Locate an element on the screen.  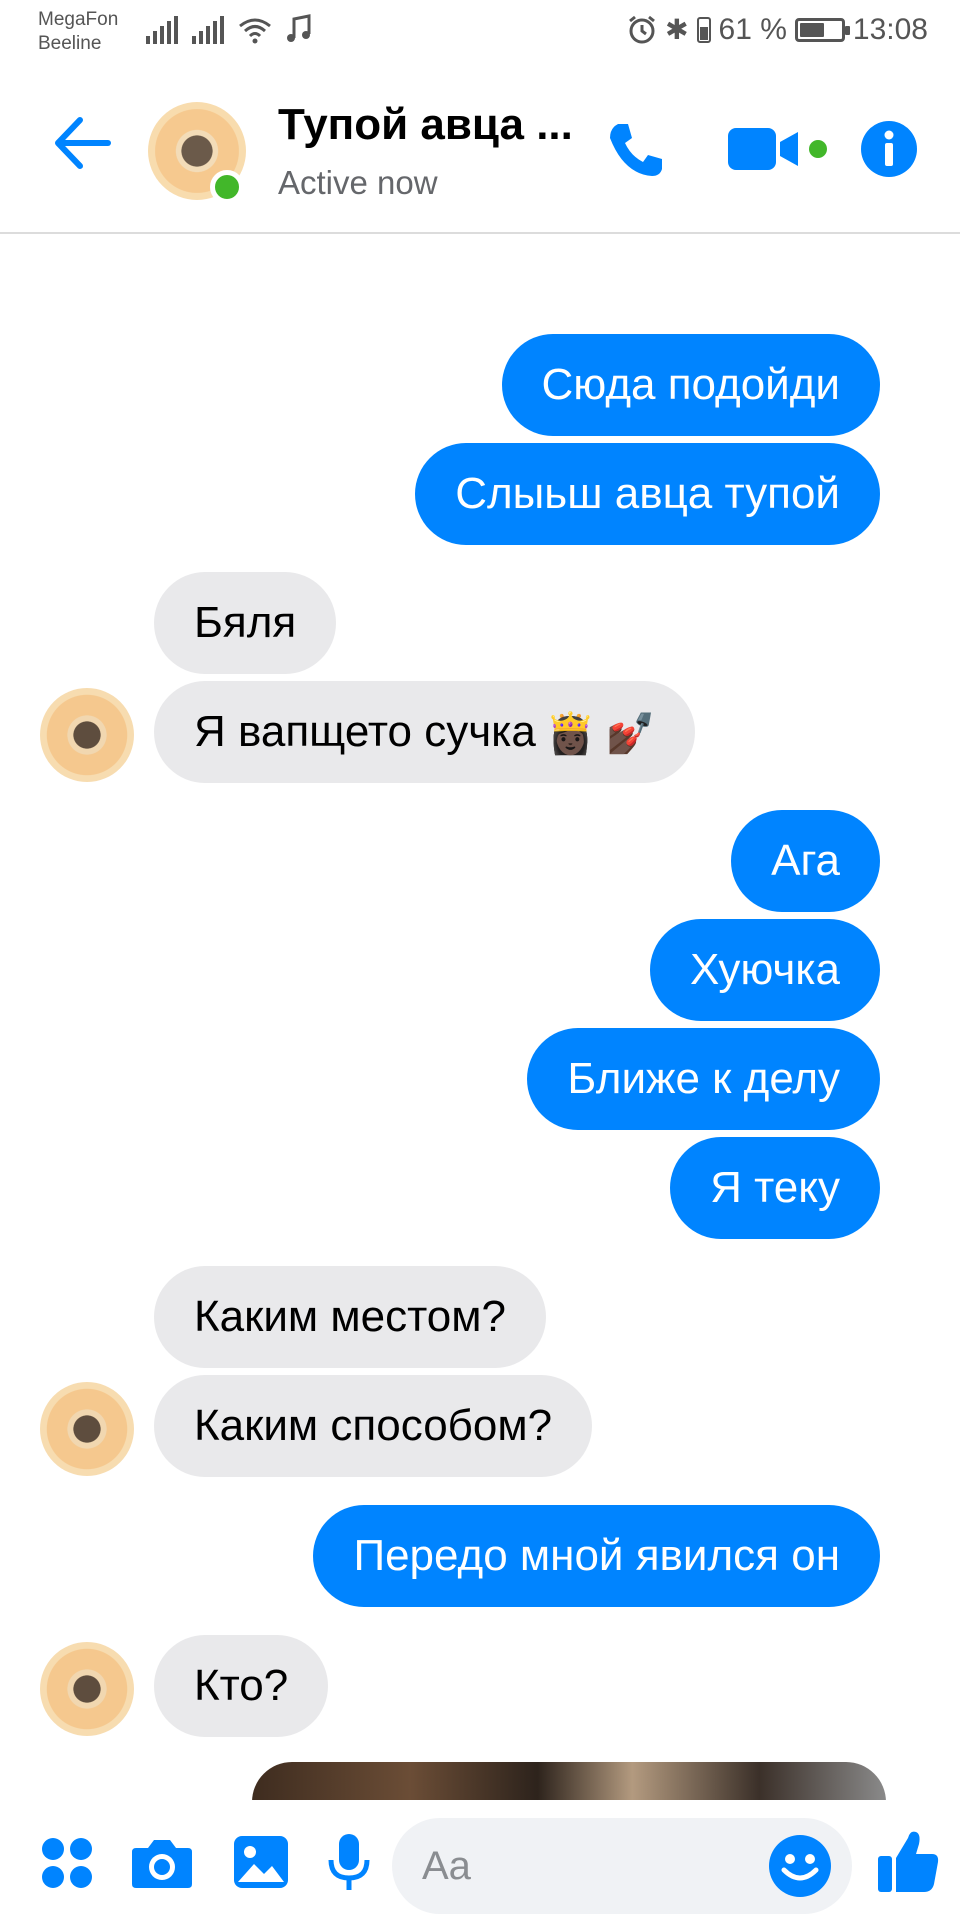
message-outgoing: Ага is located at coordinates (805, 861).